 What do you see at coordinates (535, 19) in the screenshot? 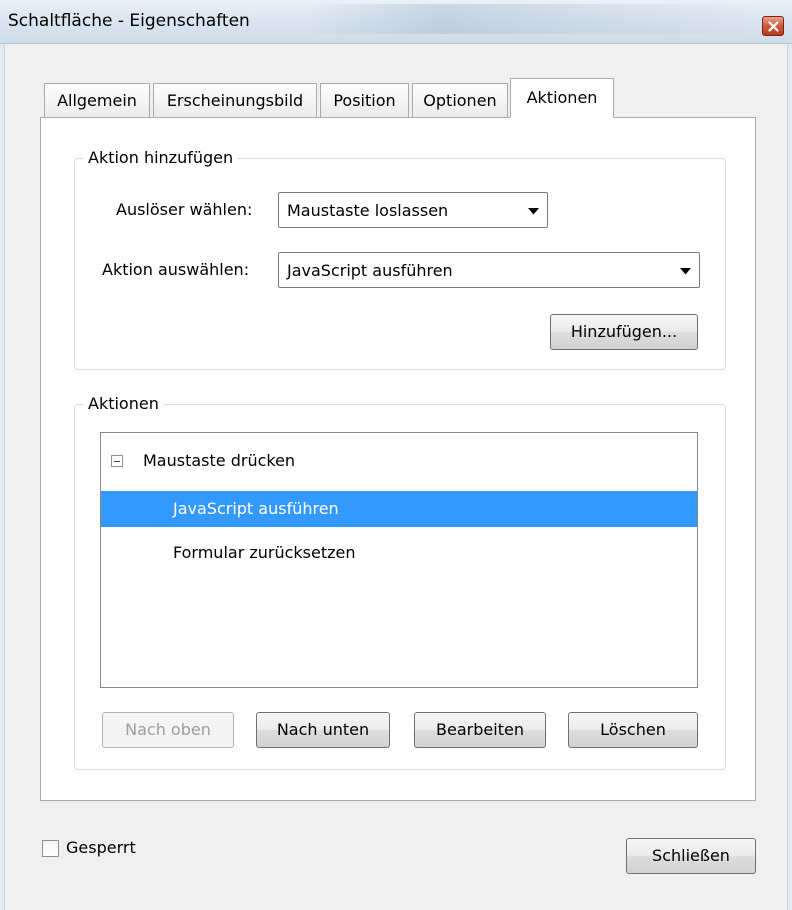
I see `title-bar-glass` at bounding box center [535, 19].